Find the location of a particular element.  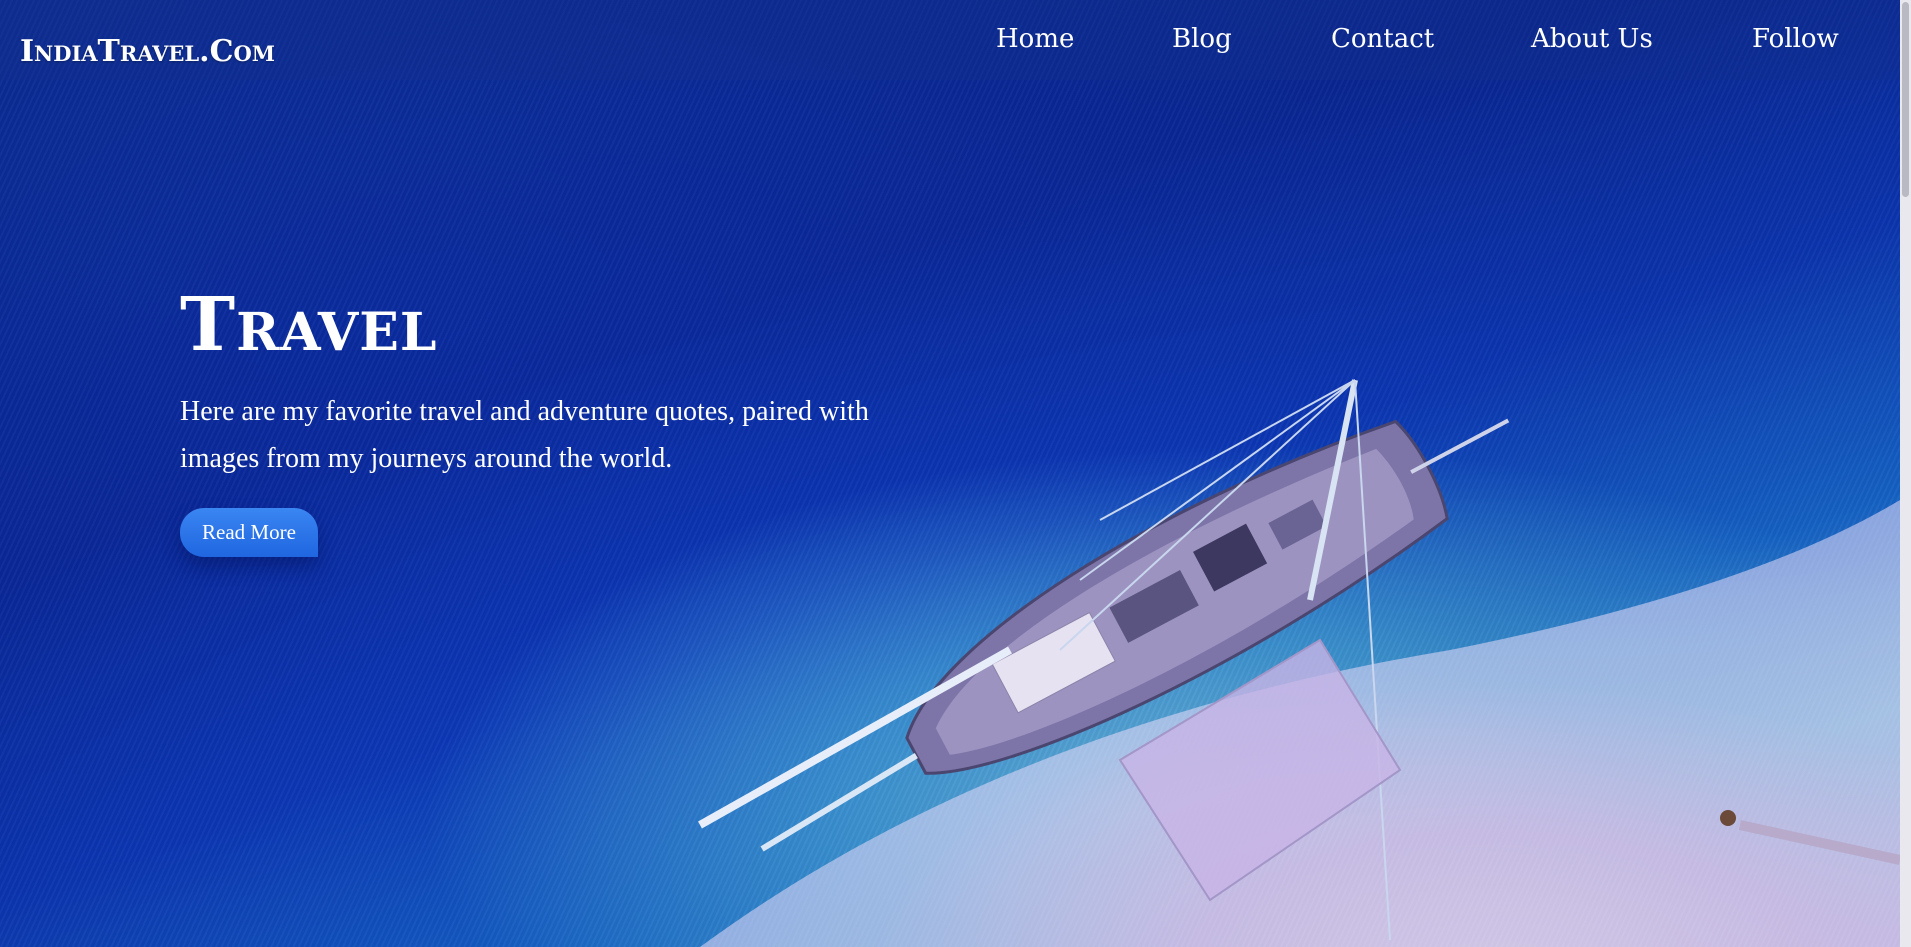

nav-contact-link: Contact is located at coordinates (1382, 39).